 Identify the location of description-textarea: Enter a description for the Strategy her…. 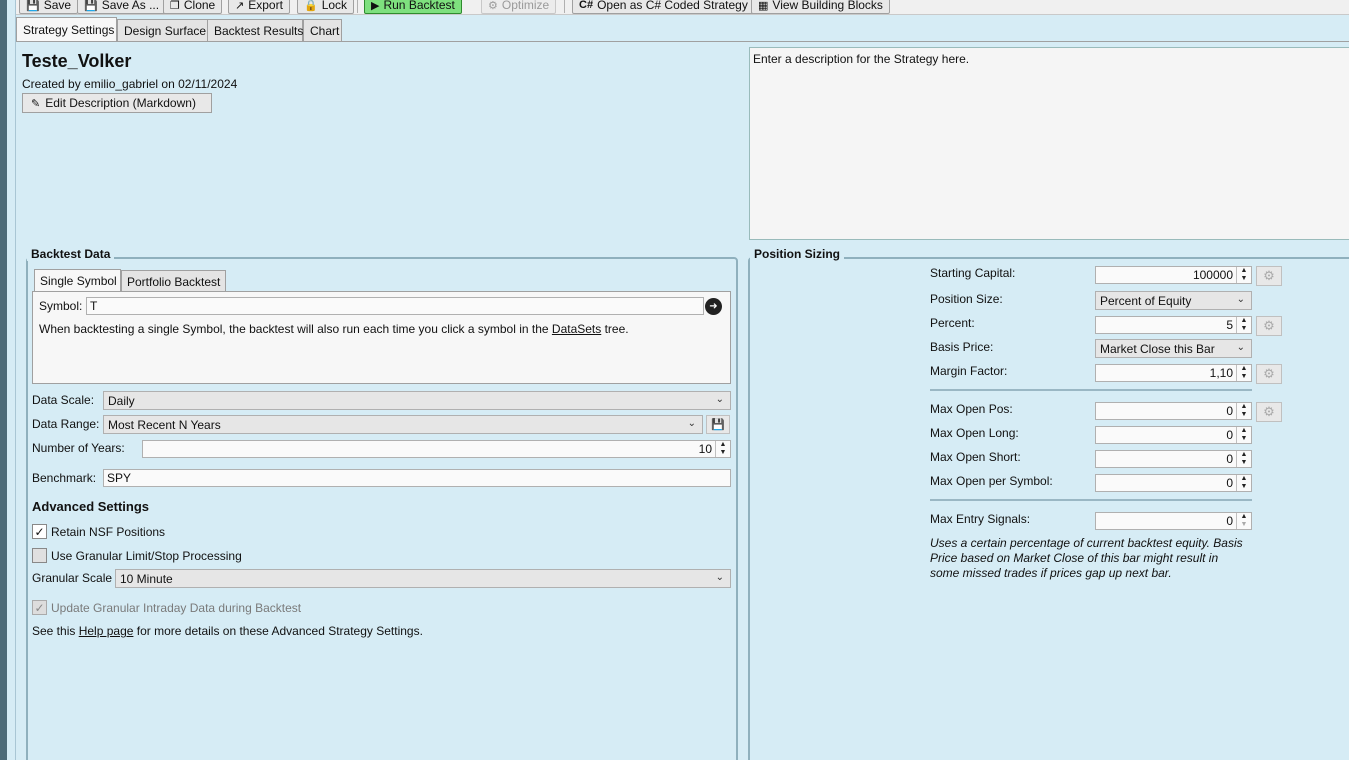
(1049, 143).